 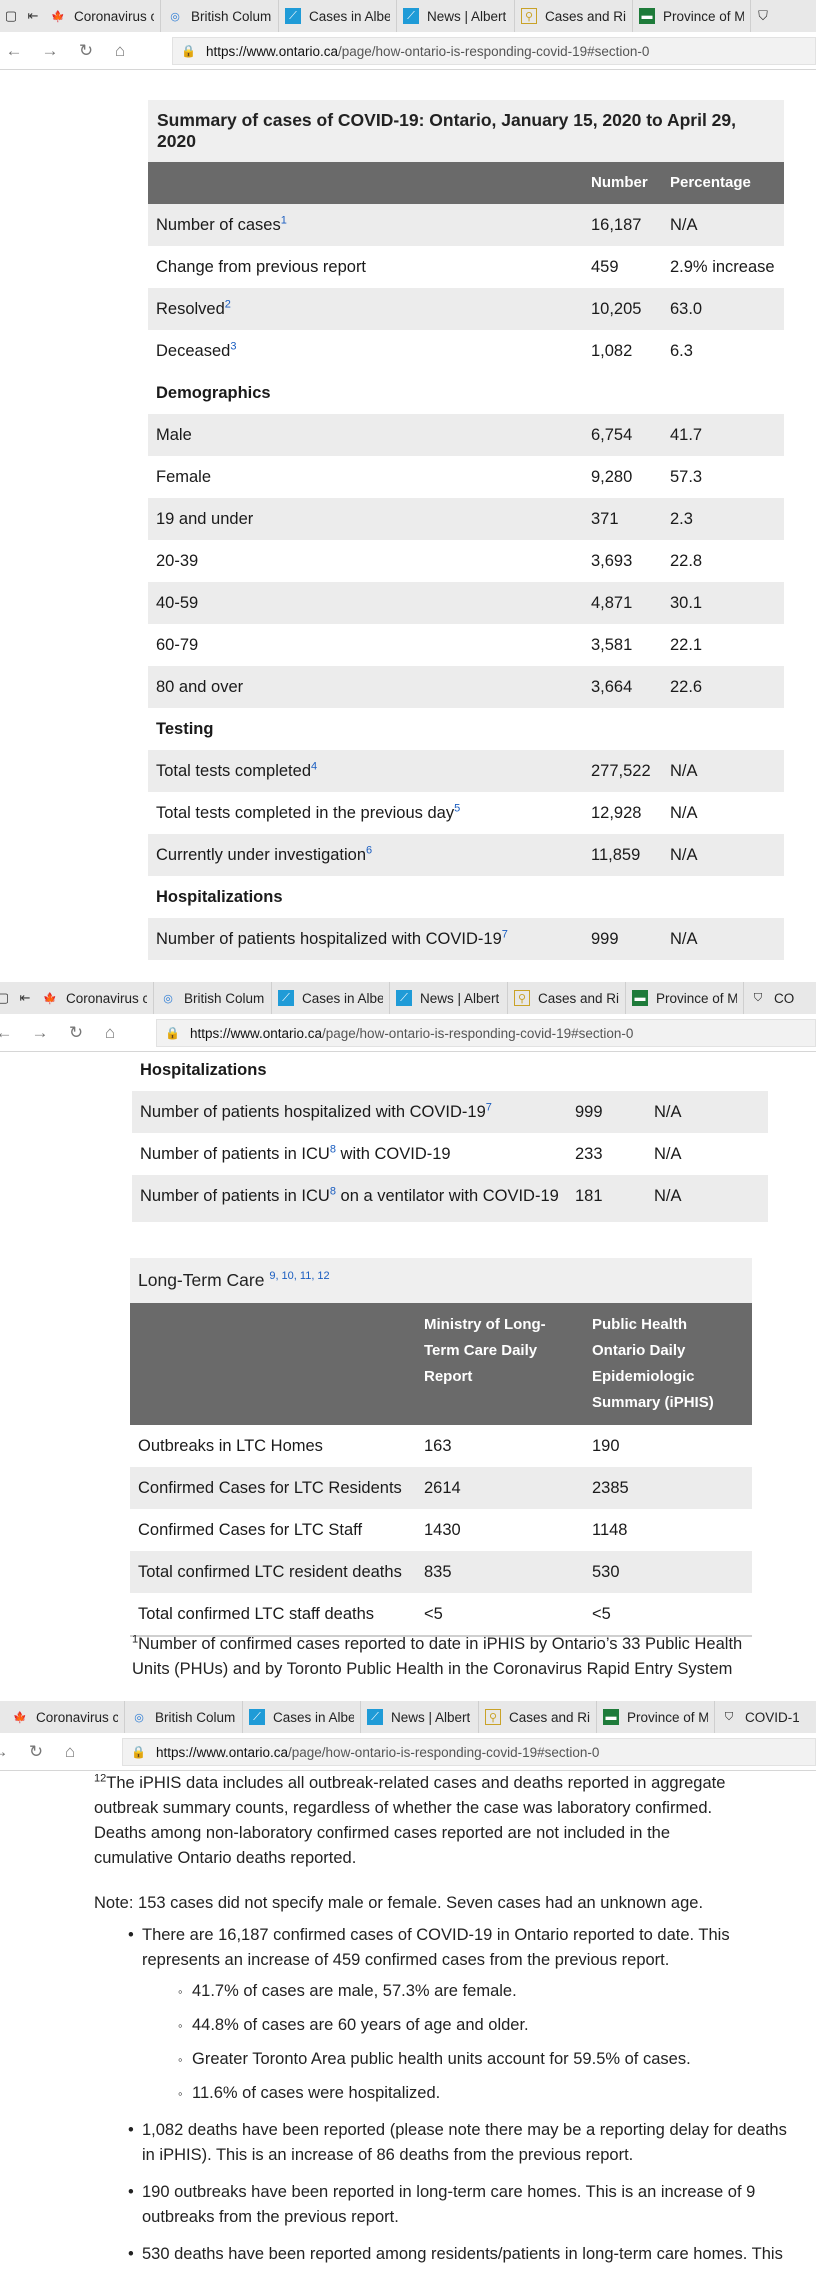 I want to click on maple-leaf-icon: 🍁, so click(x=20, y=1717).